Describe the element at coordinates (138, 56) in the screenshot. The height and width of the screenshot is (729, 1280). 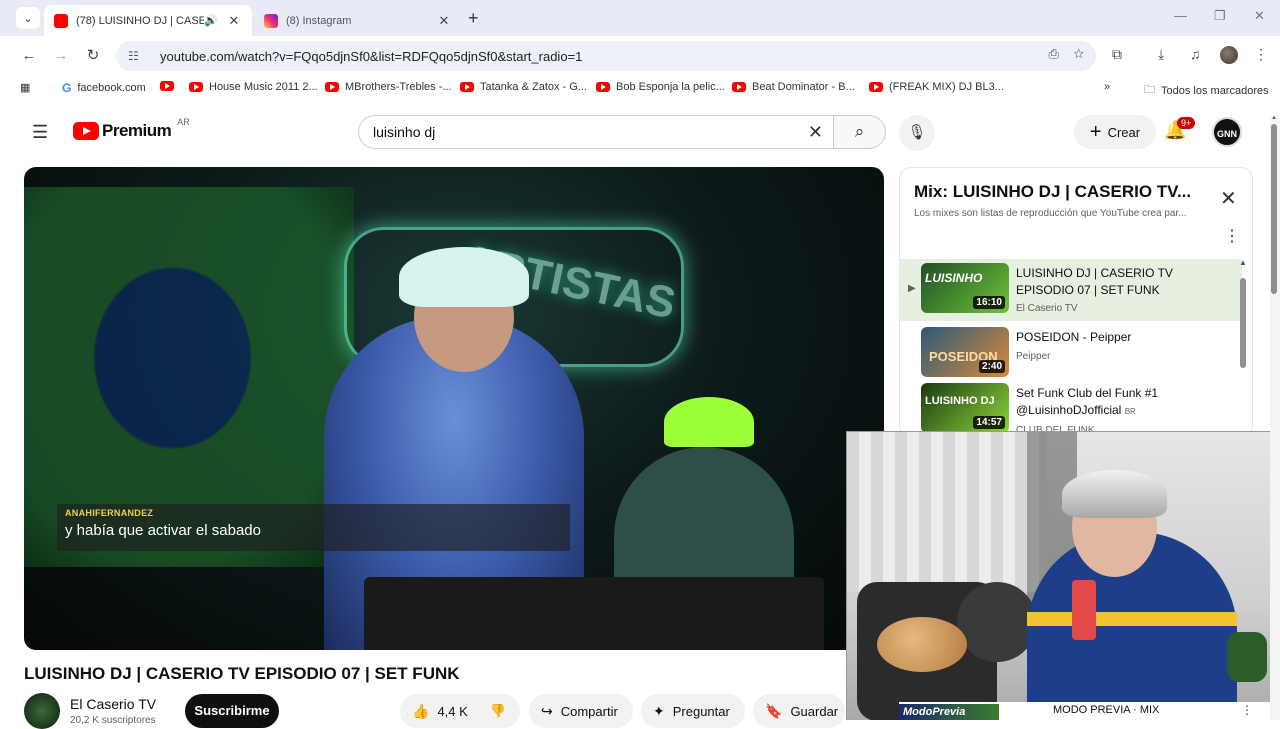
I see `site-info-icon: ☷` at that location.